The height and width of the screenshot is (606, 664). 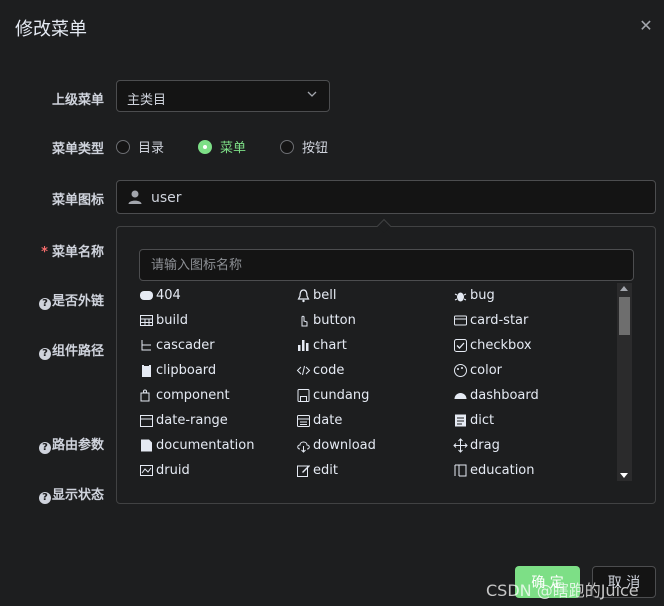 I want to click on menu-icon-value: user, so click(x=166, y=198).